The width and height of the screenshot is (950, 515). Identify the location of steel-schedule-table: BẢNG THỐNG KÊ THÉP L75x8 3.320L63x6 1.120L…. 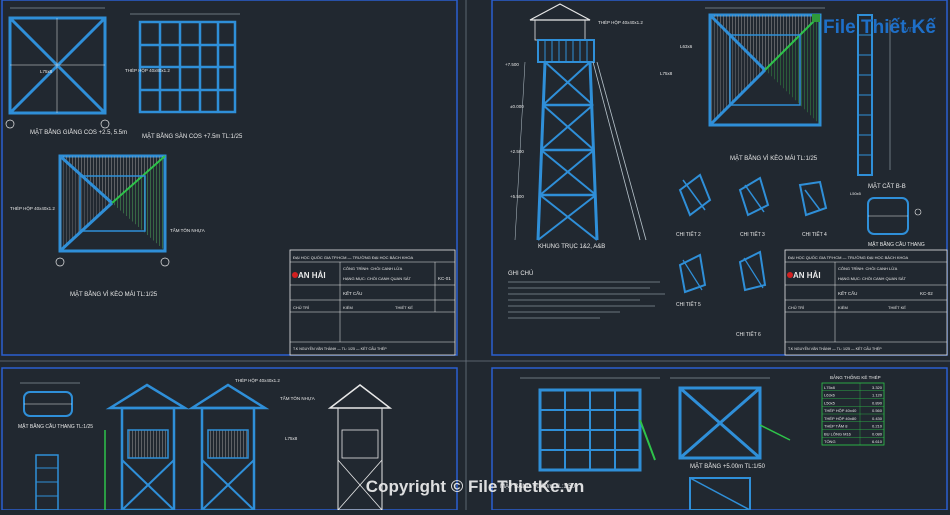
(853, 409).